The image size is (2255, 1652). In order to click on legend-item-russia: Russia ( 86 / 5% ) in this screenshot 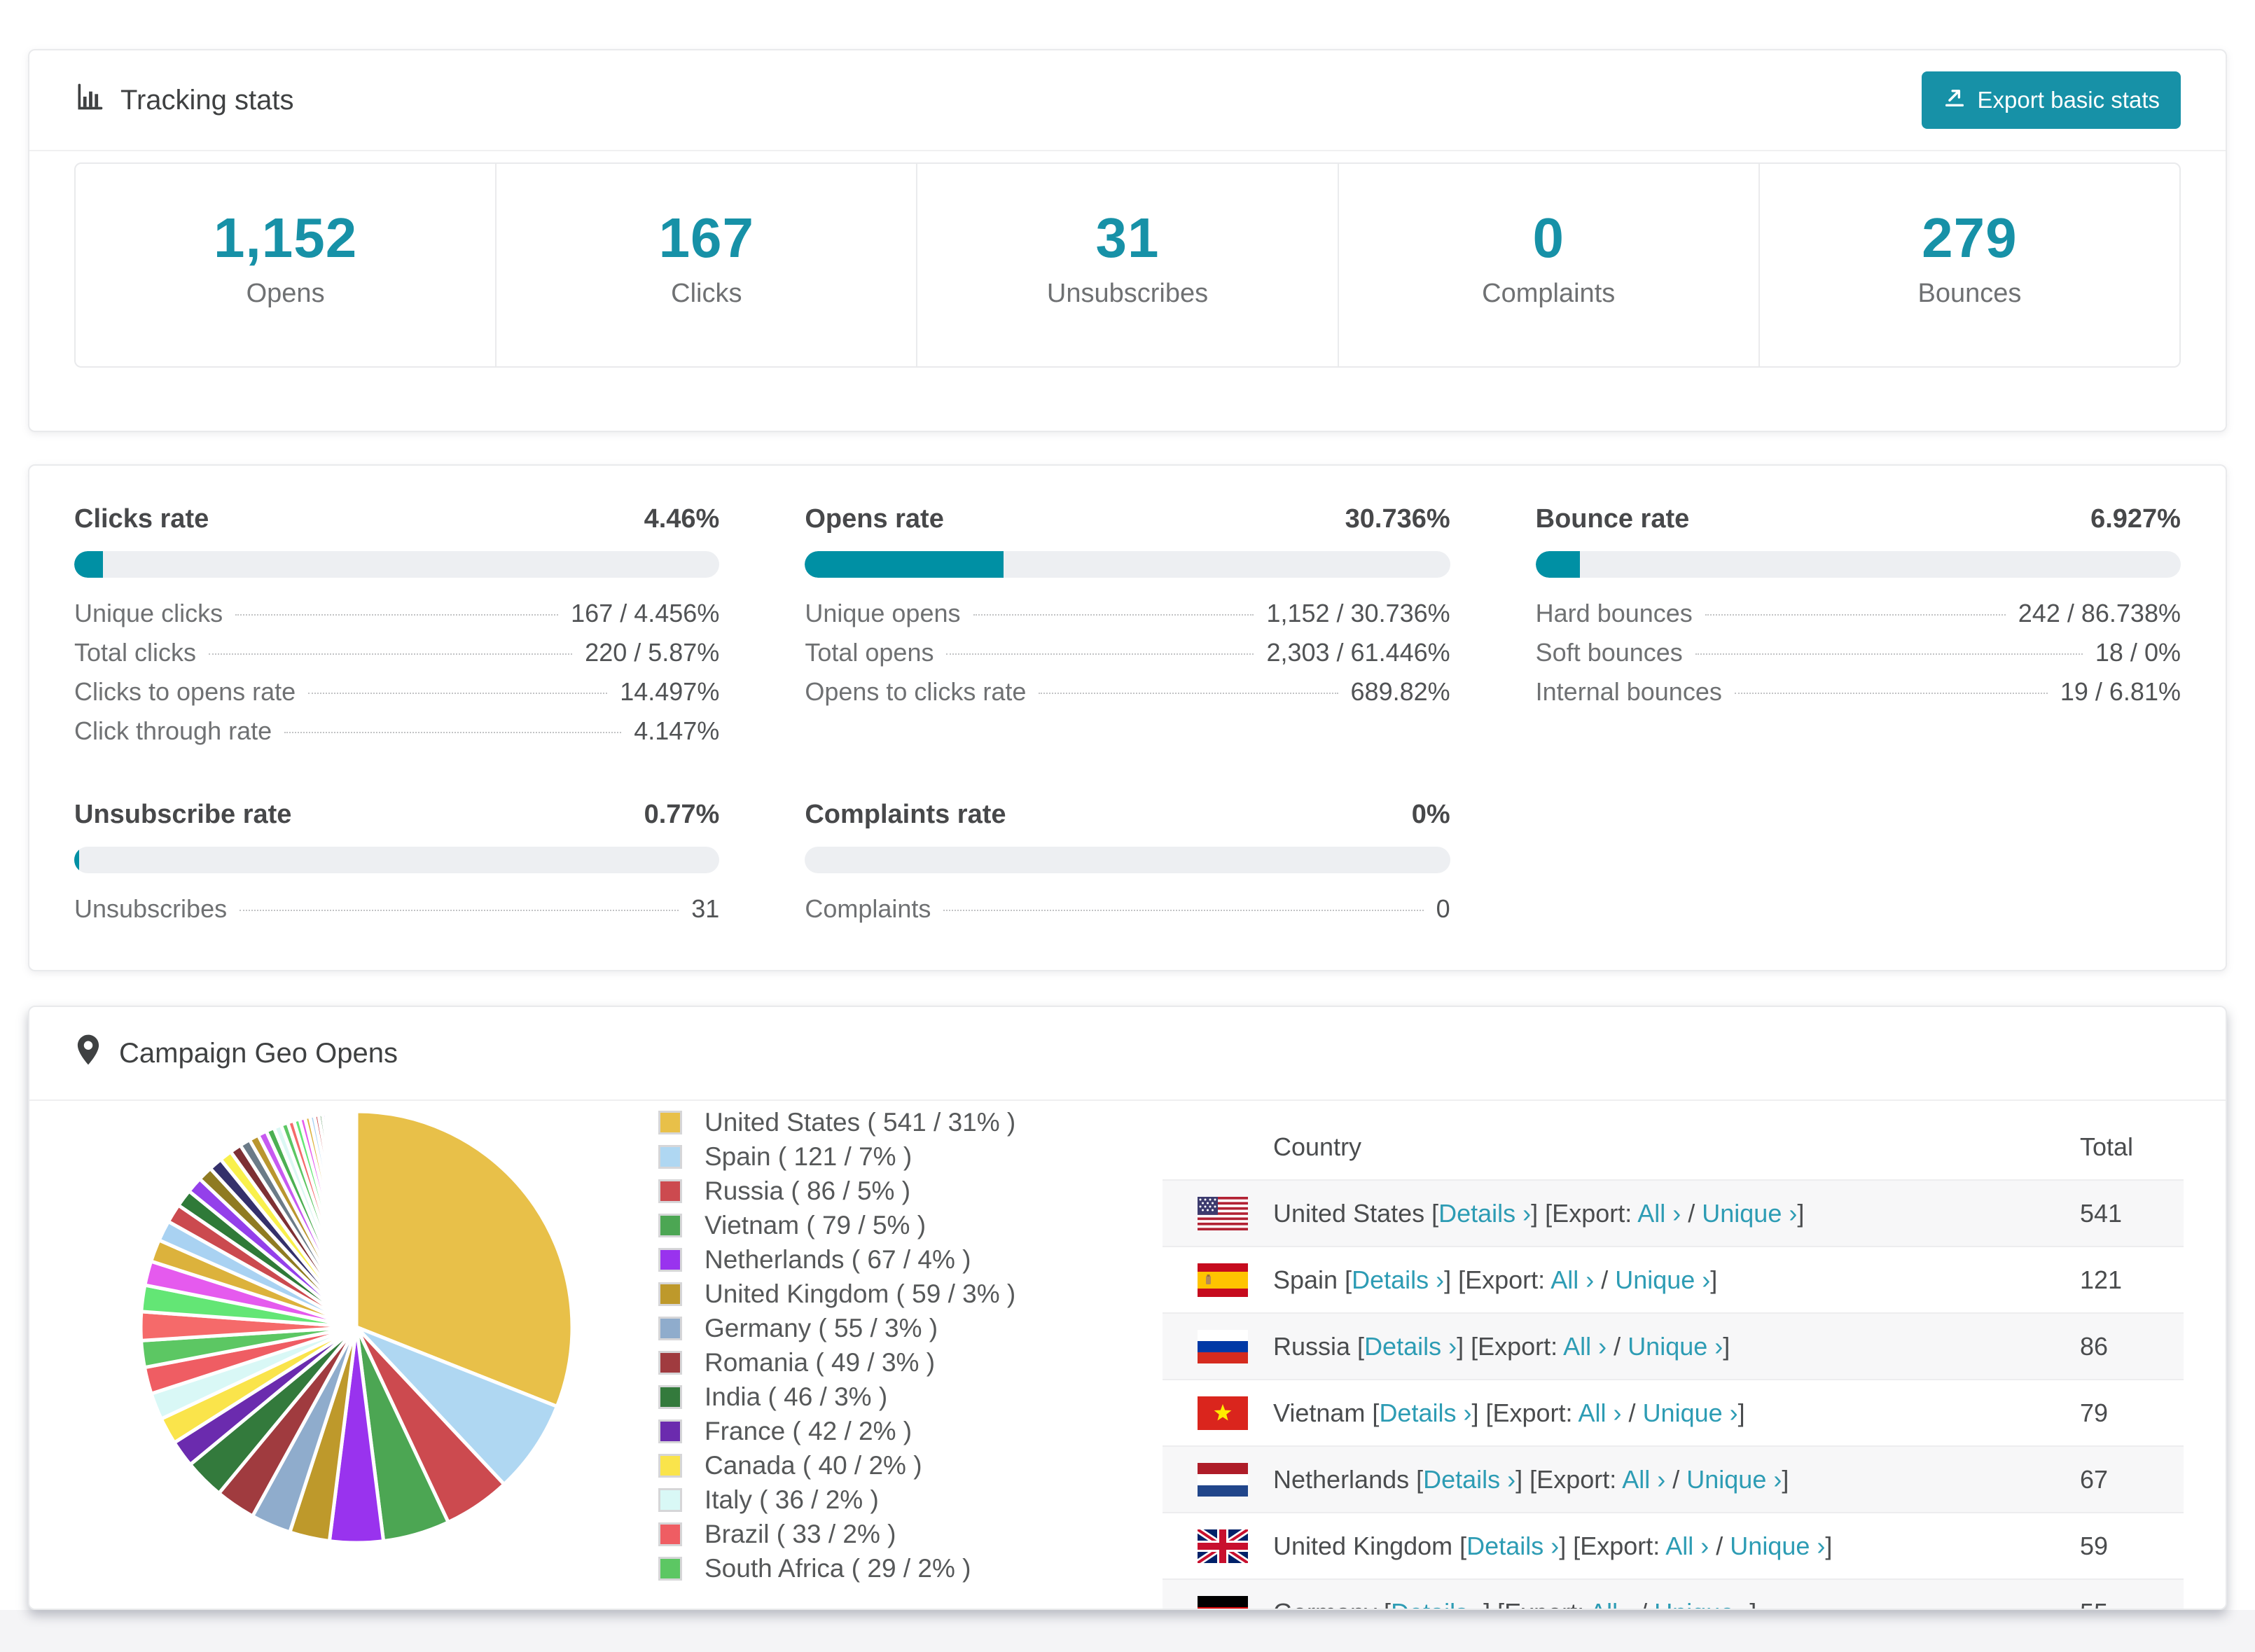, I will do `click(836, 1191)`.